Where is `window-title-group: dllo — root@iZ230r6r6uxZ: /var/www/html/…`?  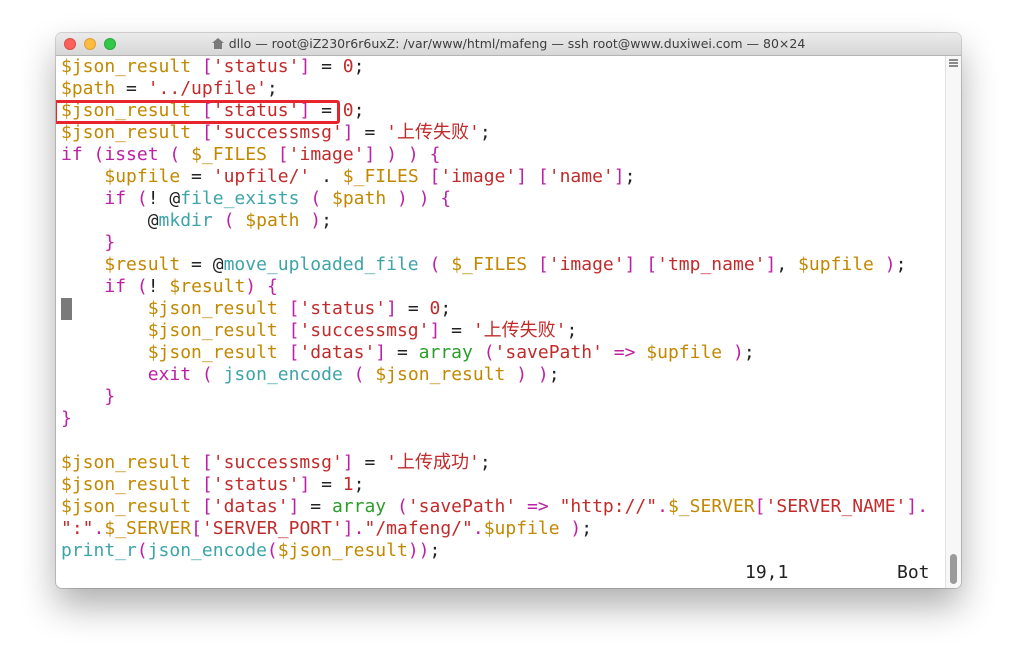
window-title-group: dllo — root@iZ230r6r6uxZ: /var/www/html/… is located at coordinates (508, 44).